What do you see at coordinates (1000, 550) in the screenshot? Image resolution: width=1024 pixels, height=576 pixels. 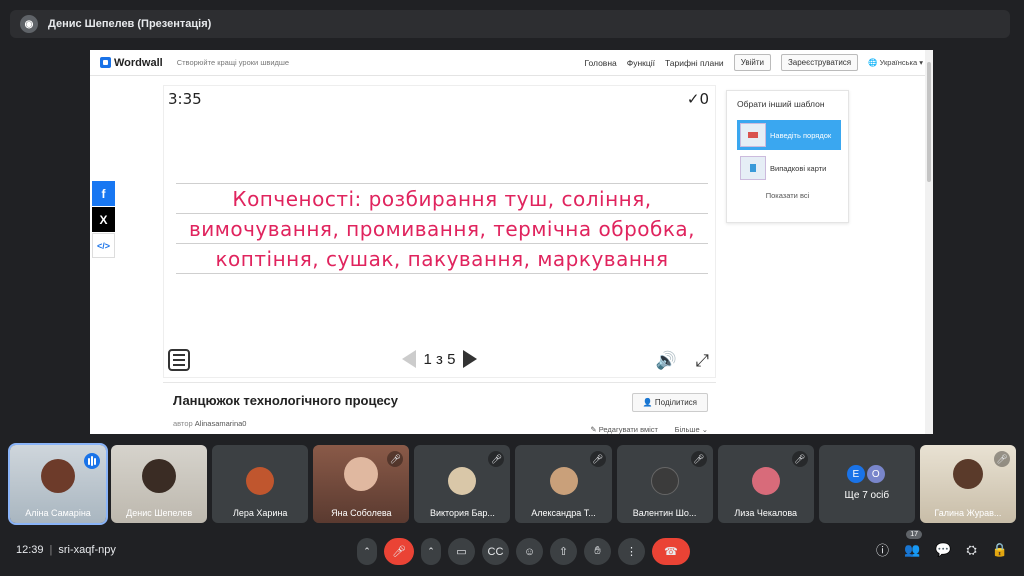 I see `host-controls-icon: 🔒` at bounding box center [1000, 550].